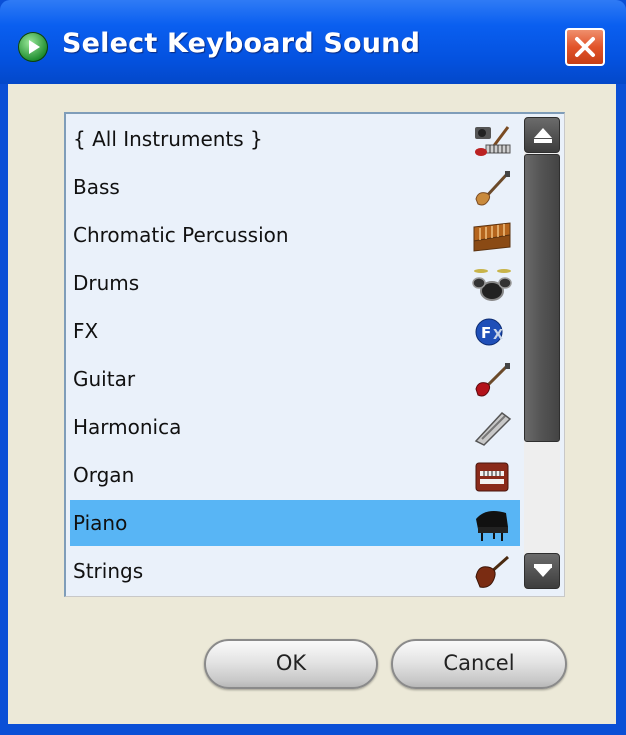  Describe the element at coordinates (104, 379) in the screenshot. I see `list-item-label: Guitar` at that location.